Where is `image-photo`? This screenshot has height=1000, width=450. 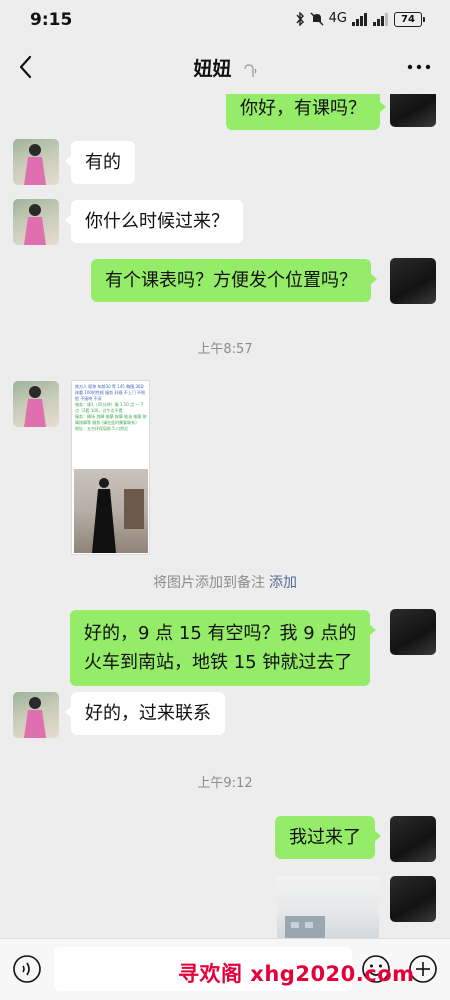
image-photo is located at coordinates (111, 511).